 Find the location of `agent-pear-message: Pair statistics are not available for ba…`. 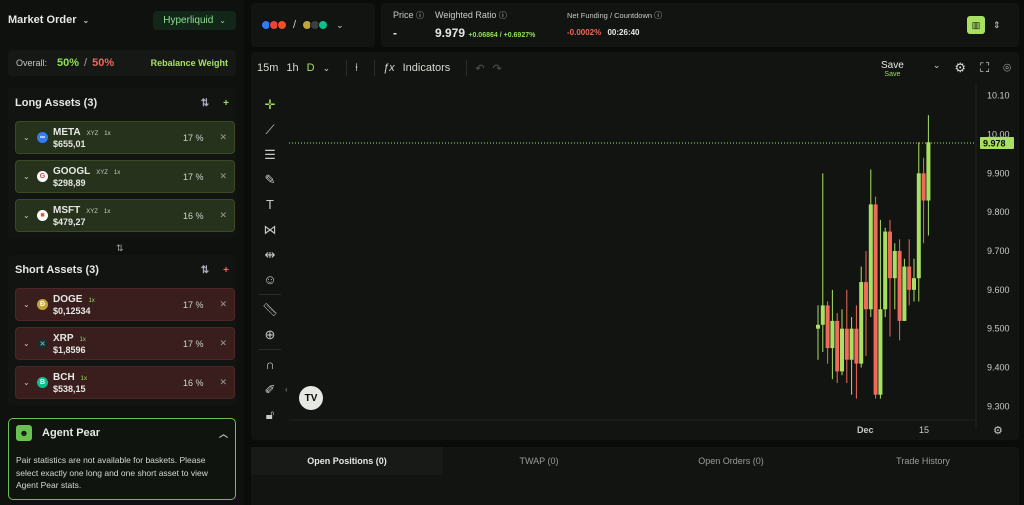

agent-pear-message: Pair statistics are not available for ba… is located at coordinates (112, 472).